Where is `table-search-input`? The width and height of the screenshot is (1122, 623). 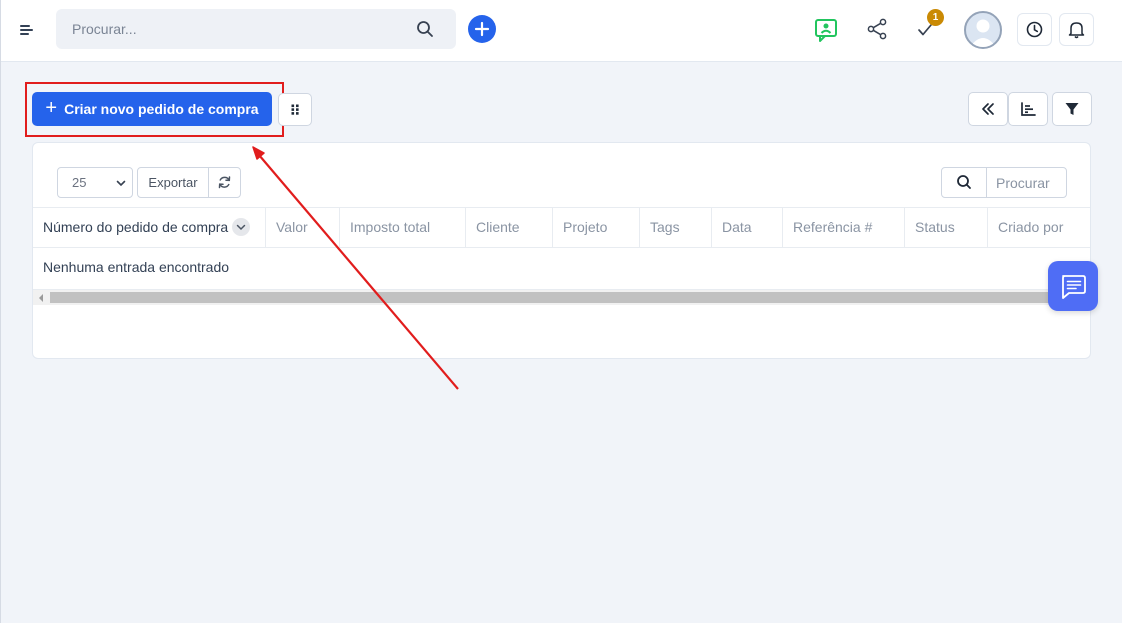 table-search-input is located at coordinates (1026, 182).